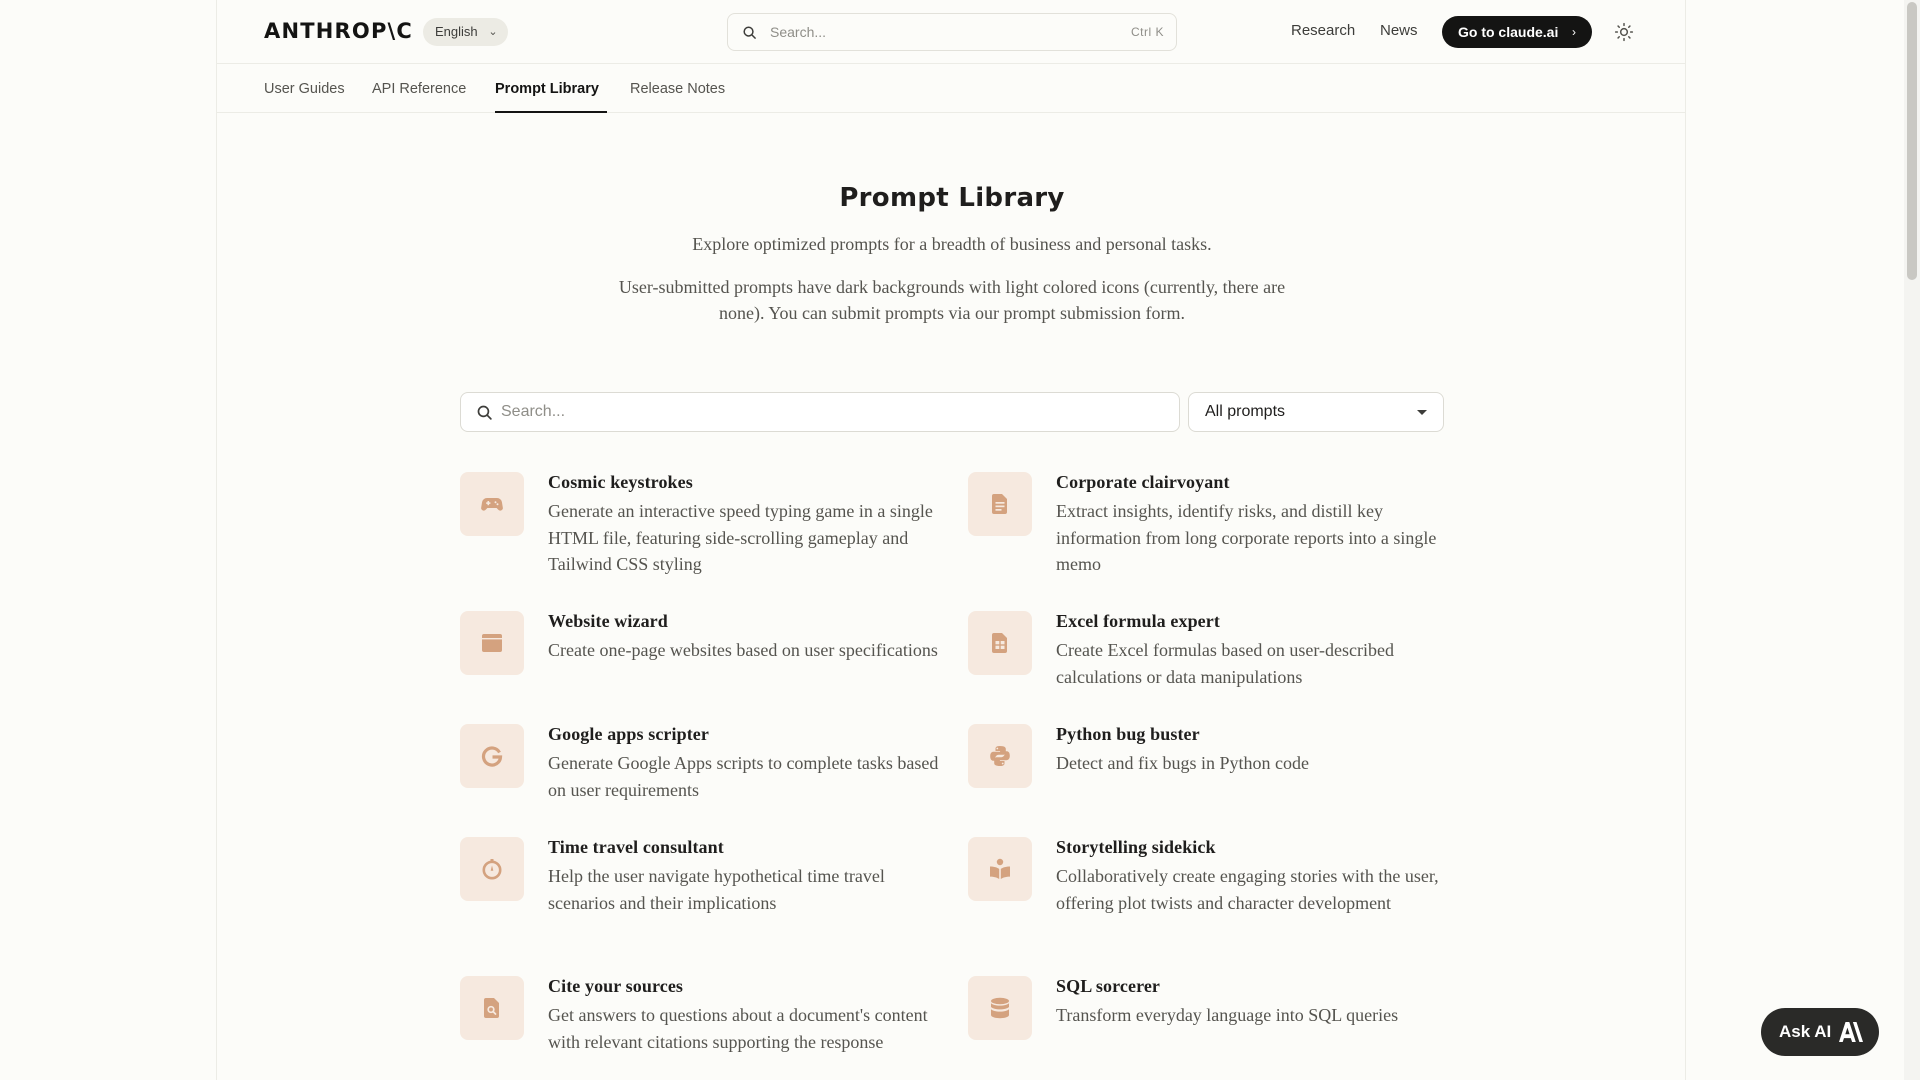  Describe the element at coordinates (1323, 30) in the screenshot. I see `nav-research-link: Research` at that location.